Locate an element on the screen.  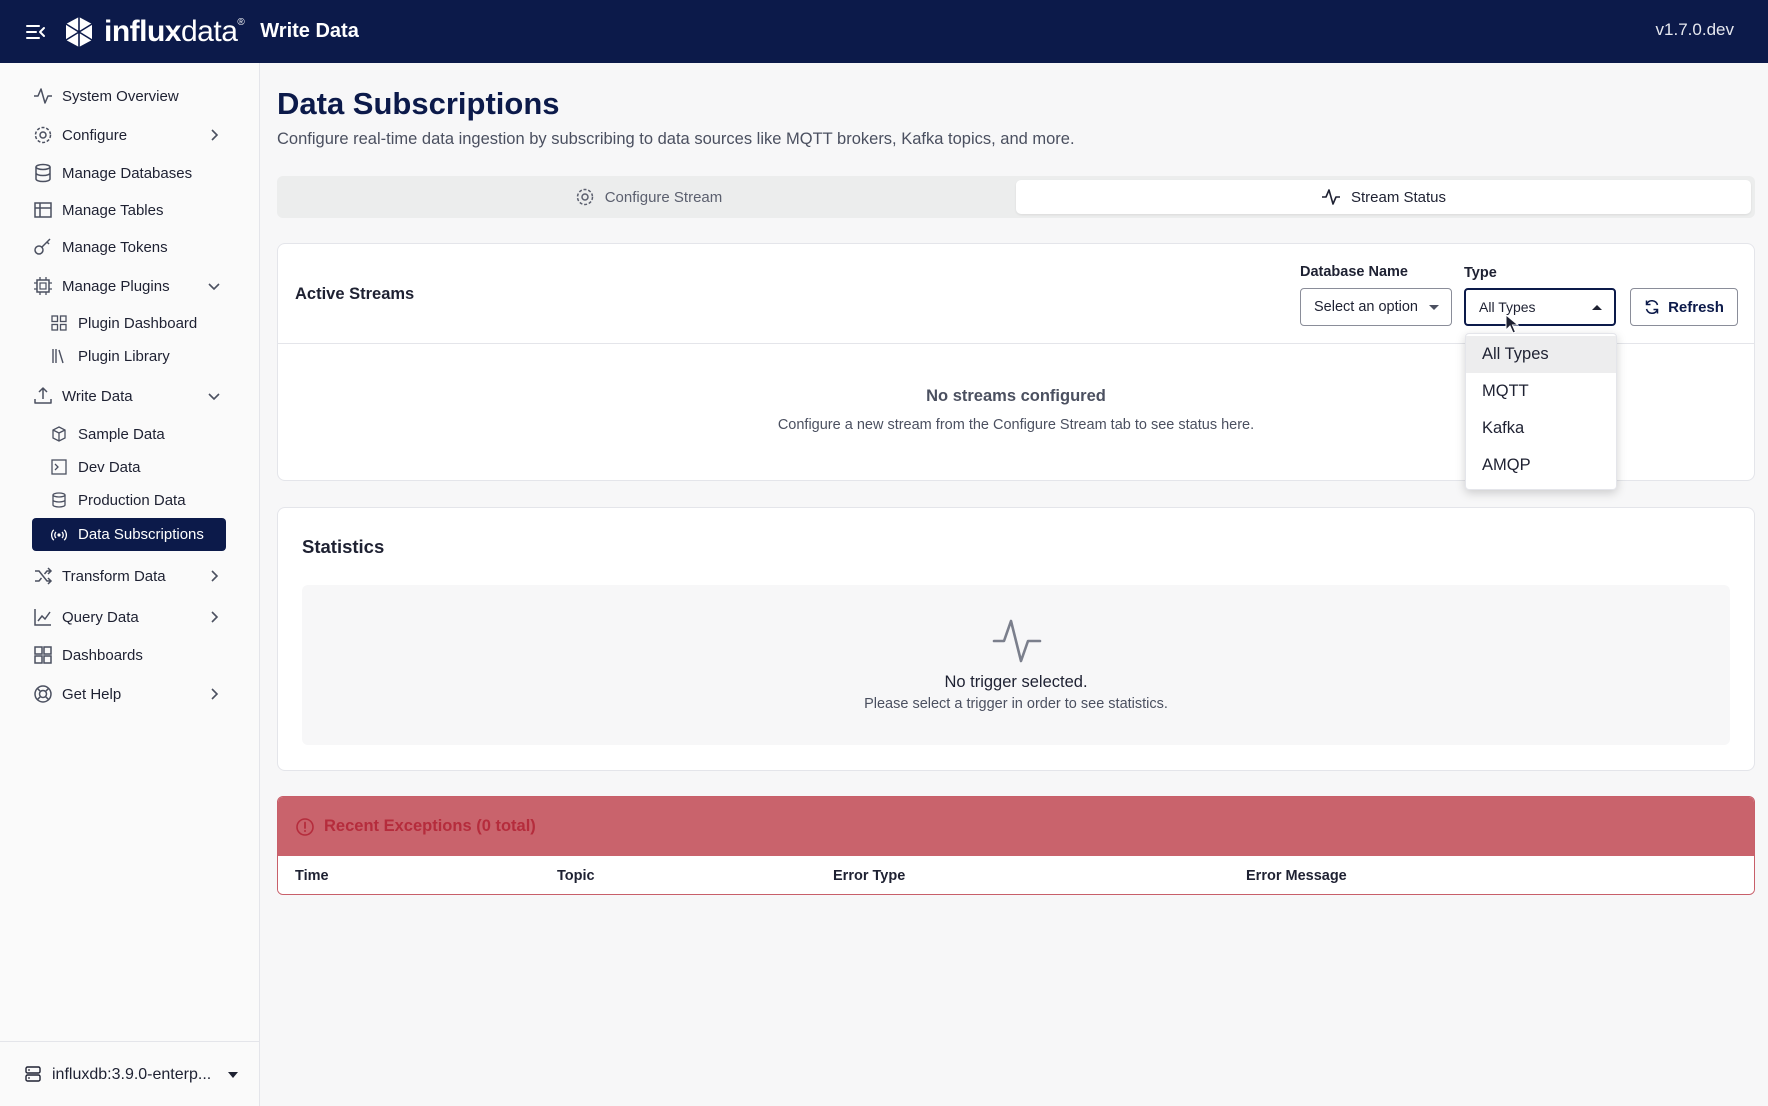
sidebar-item-plugin-library: Plugin Library is located at coordinates (138, 356).